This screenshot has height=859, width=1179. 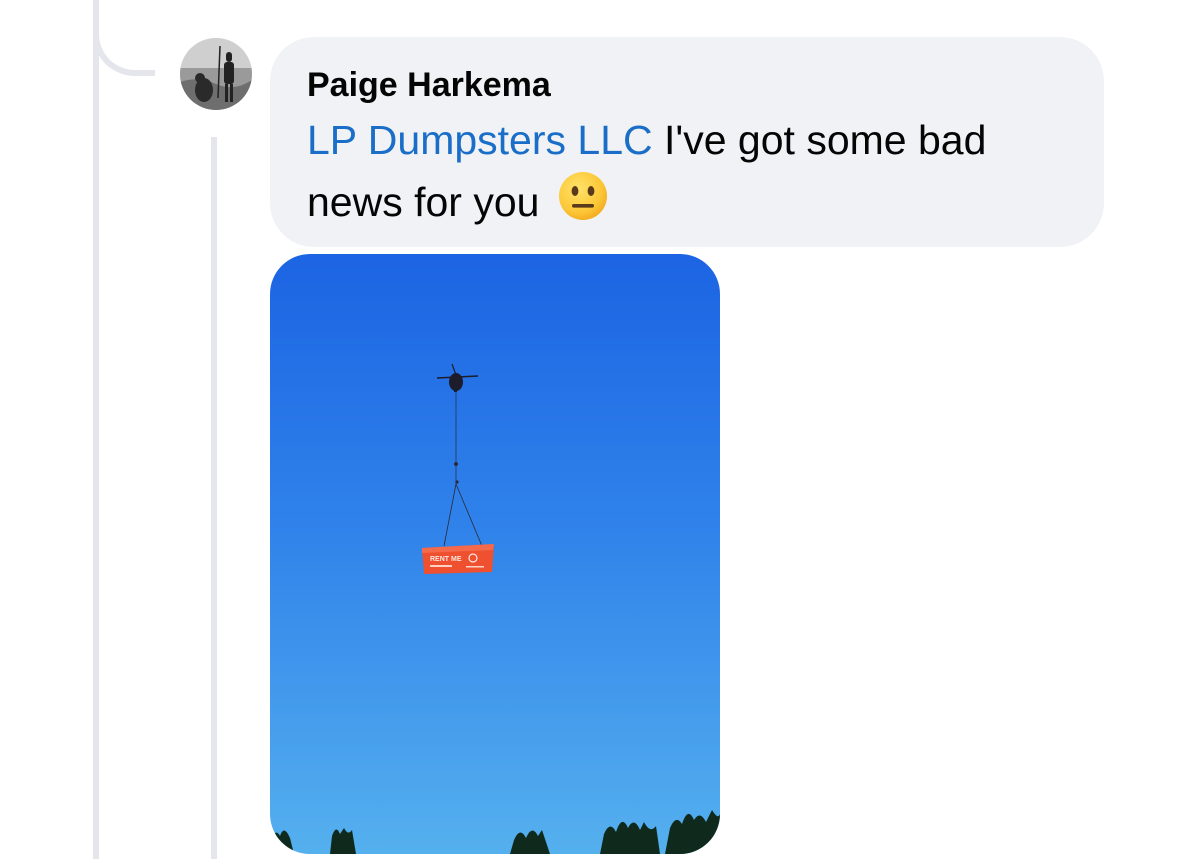 What do you see at coordinates (583, 204) in the screenshot?
I see `neutral-face-emoji-icon` at bounding box center [583, 204].